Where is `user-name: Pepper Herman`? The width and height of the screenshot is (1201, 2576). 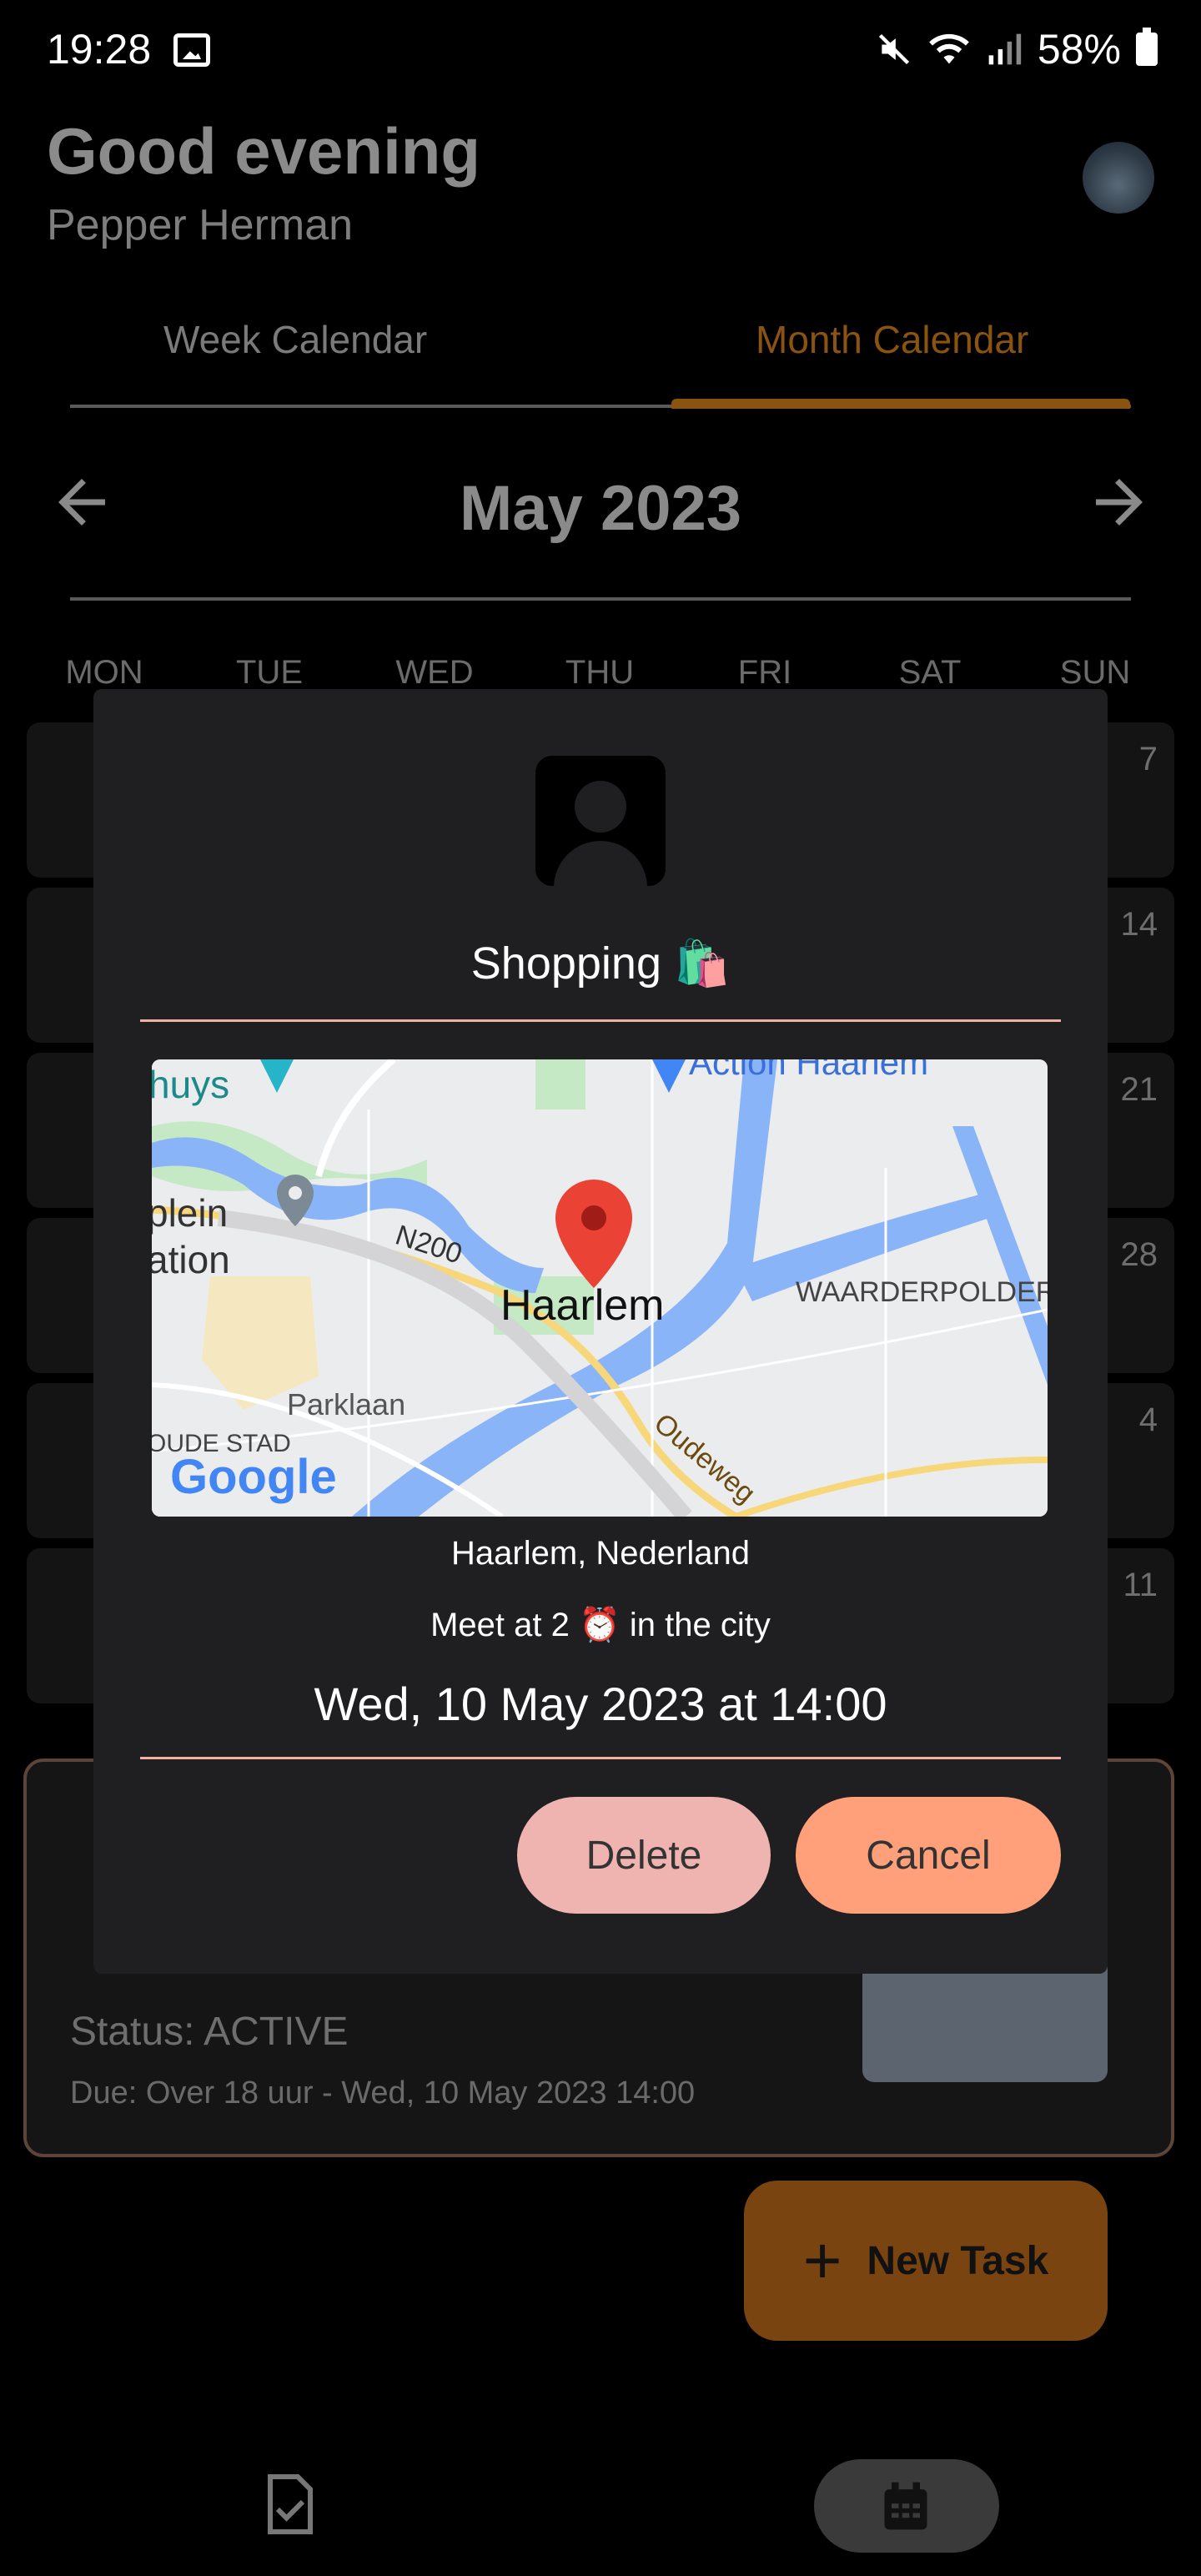 user-name: Pepper Herman is located at coordinates (201, 225).